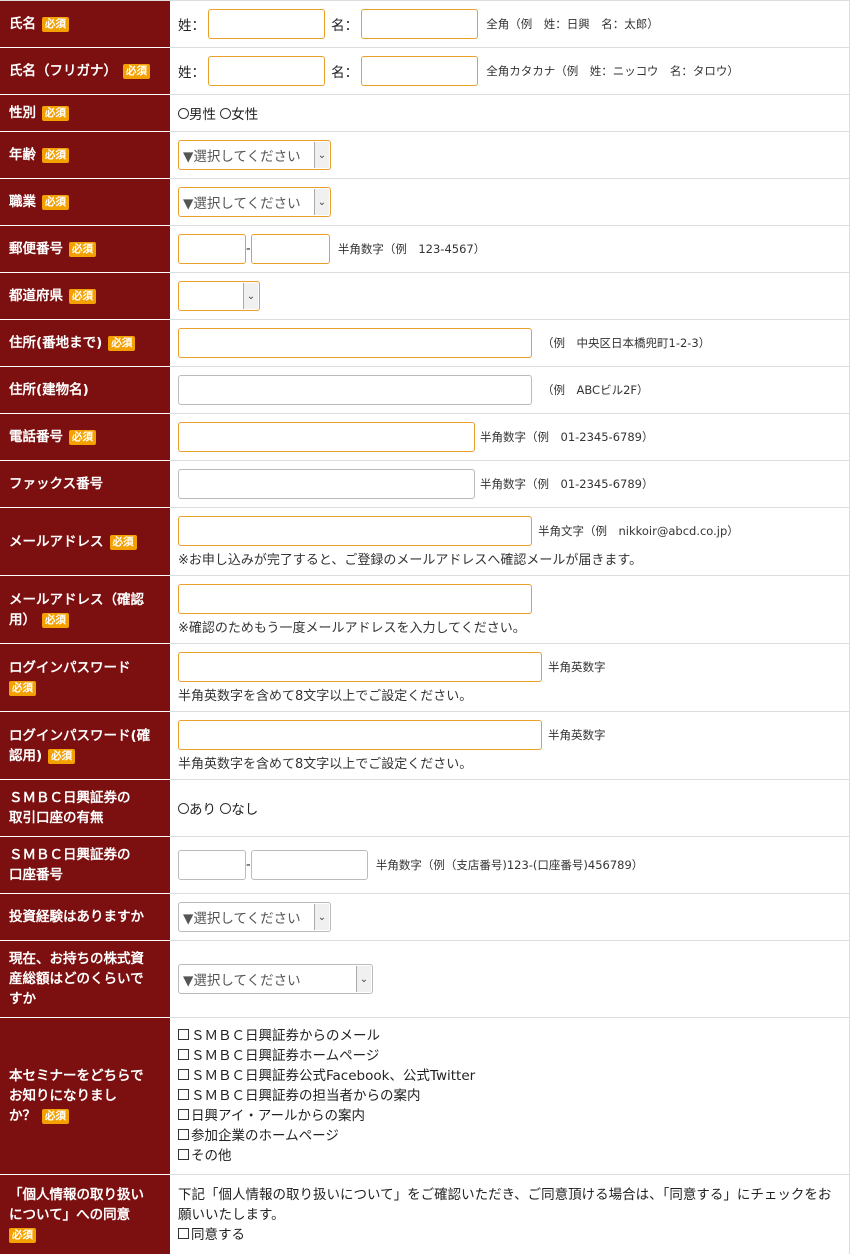  What do you see at coordinates (183, 113) in the screenshot?
I see `gender-male-radio` at bounding box center [183, 113].